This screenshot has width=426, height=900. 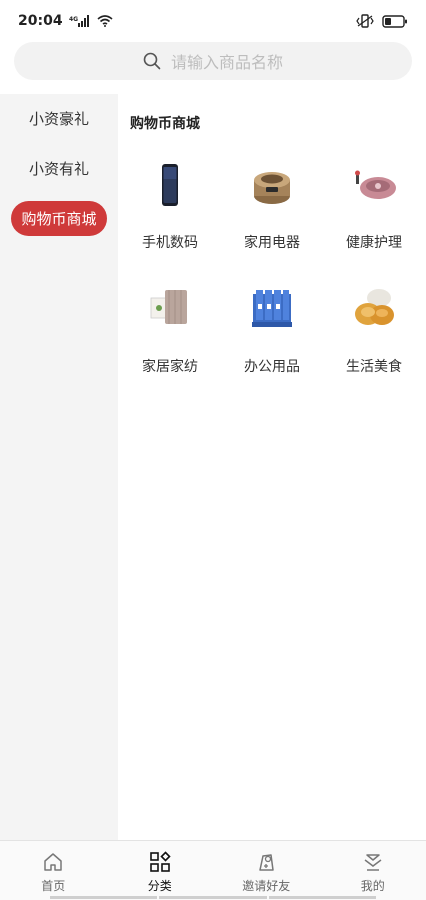 I want to click on home-icon, so click(x=53, y=862).